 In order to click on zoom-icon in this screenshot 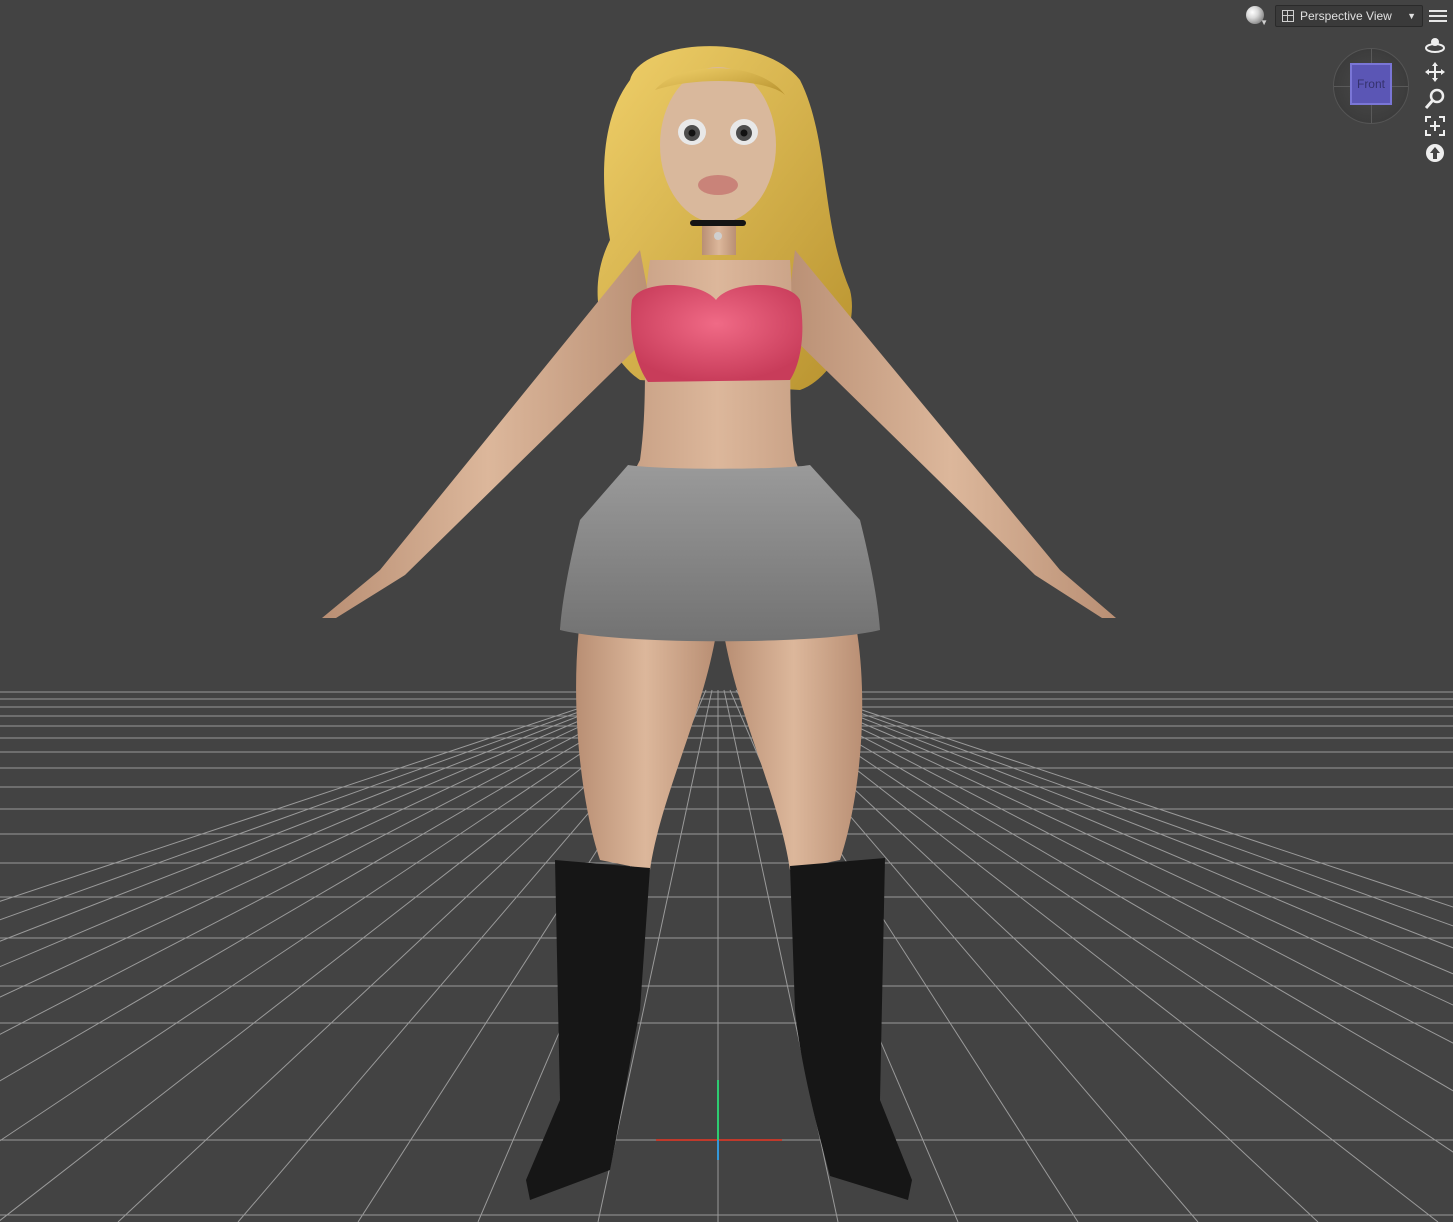, I will do `click(1435, 99)`.